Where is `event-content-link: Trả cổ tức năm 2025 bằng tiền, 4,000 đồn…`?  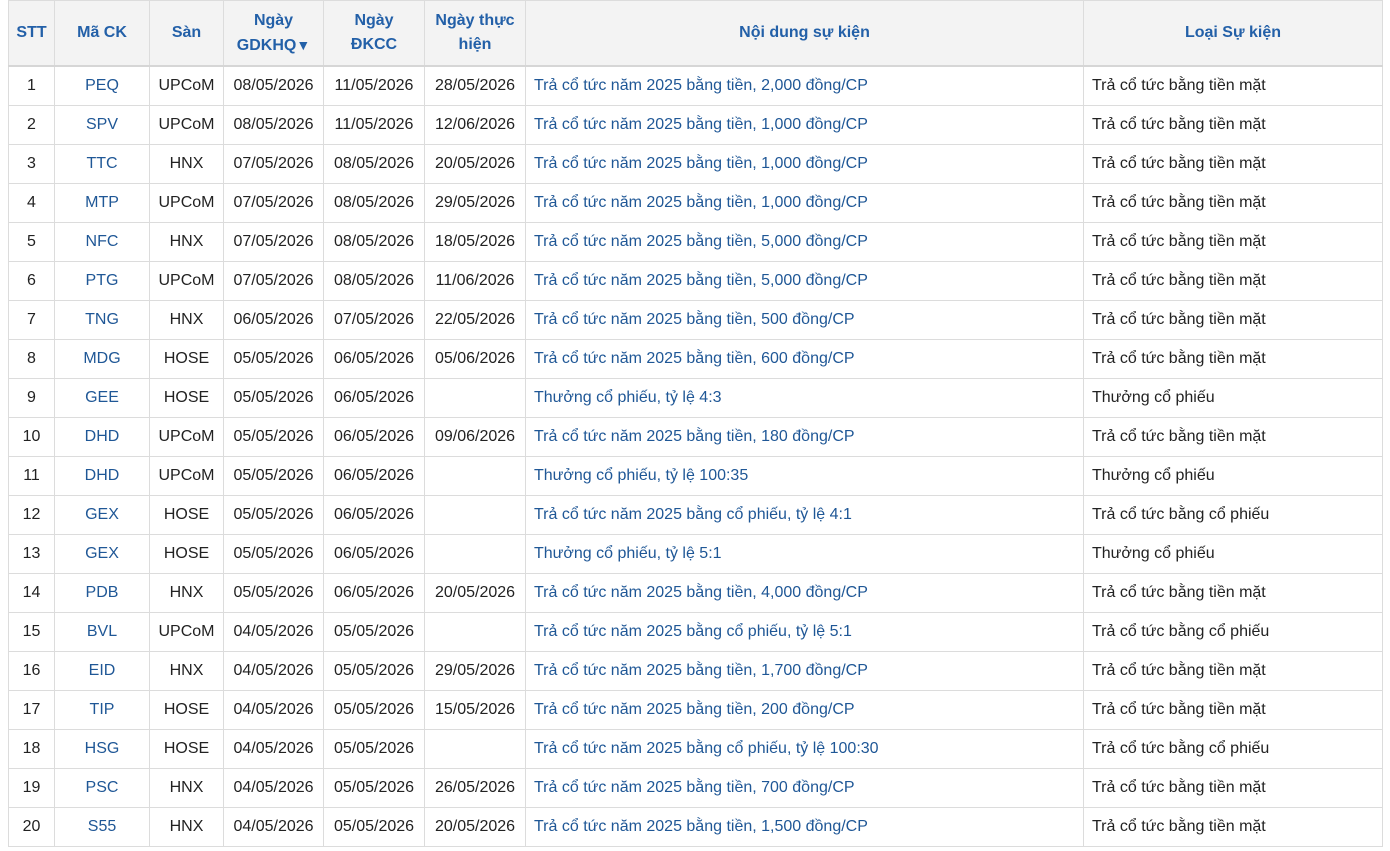 event-content-link: Trả cổ tức năm 2025 bằng tiền, 4,000 đồn… is located at coordinates (804, 593).